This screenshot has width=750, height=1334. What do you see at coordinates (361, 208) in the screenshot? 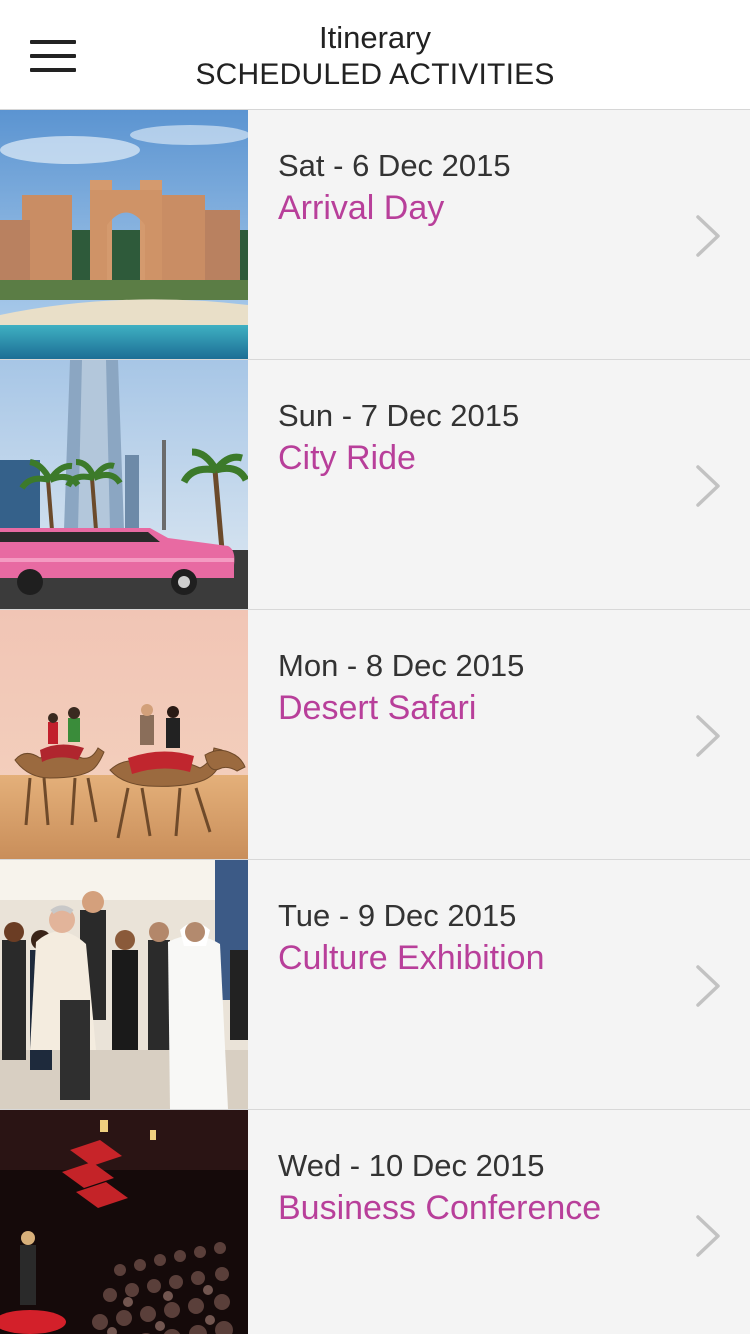
I see `itinerary-activity: Arrival Day` at bounding box center [361, 208].